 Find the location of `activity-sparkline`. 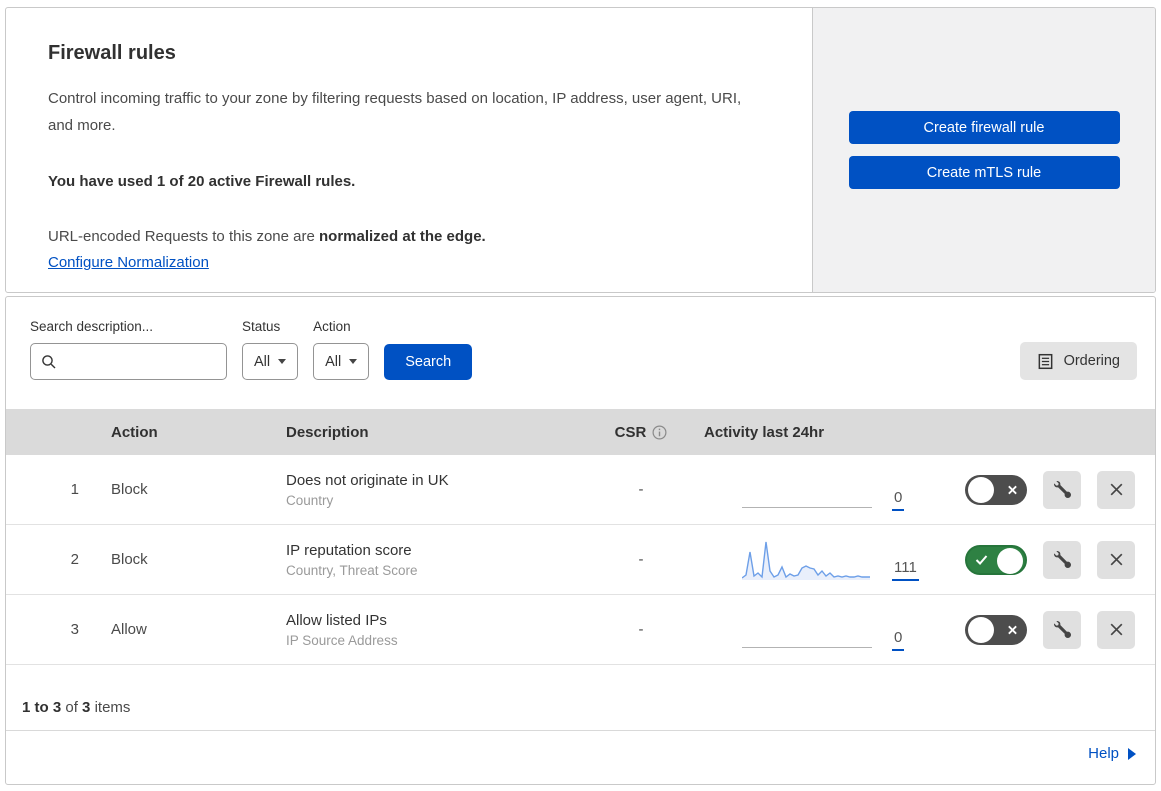

activity-sparkline is located at coordinates (806, 560).